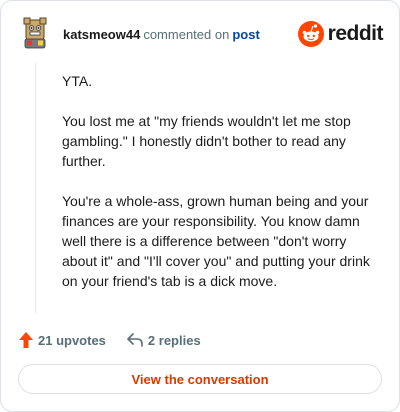 This screenshot has width=400, height=412. Describe the element at coordinates (101, 34) in the screenshot. I see `username-link: katsmeow44` at that location.